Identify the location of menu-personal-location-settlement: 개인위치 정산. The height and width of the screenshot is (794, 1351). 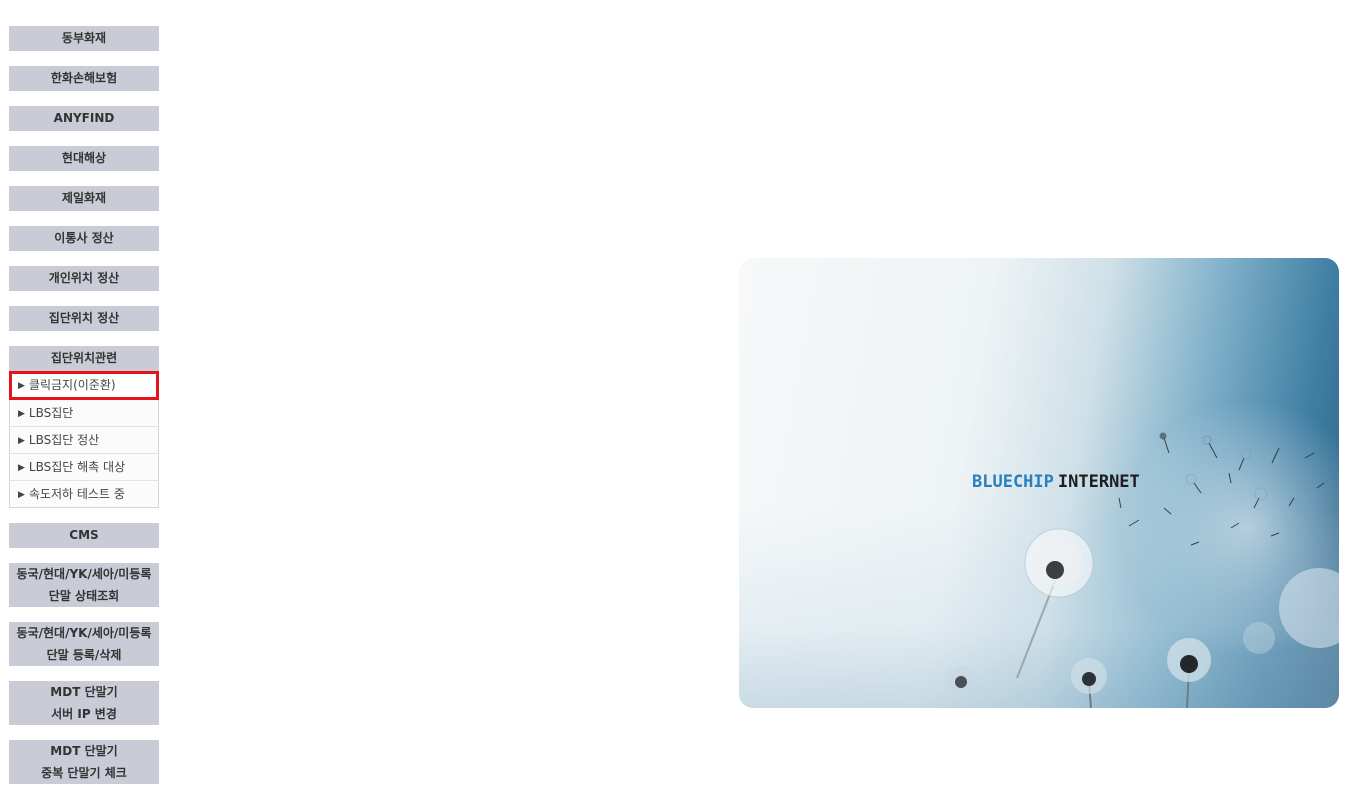
(84, 278).